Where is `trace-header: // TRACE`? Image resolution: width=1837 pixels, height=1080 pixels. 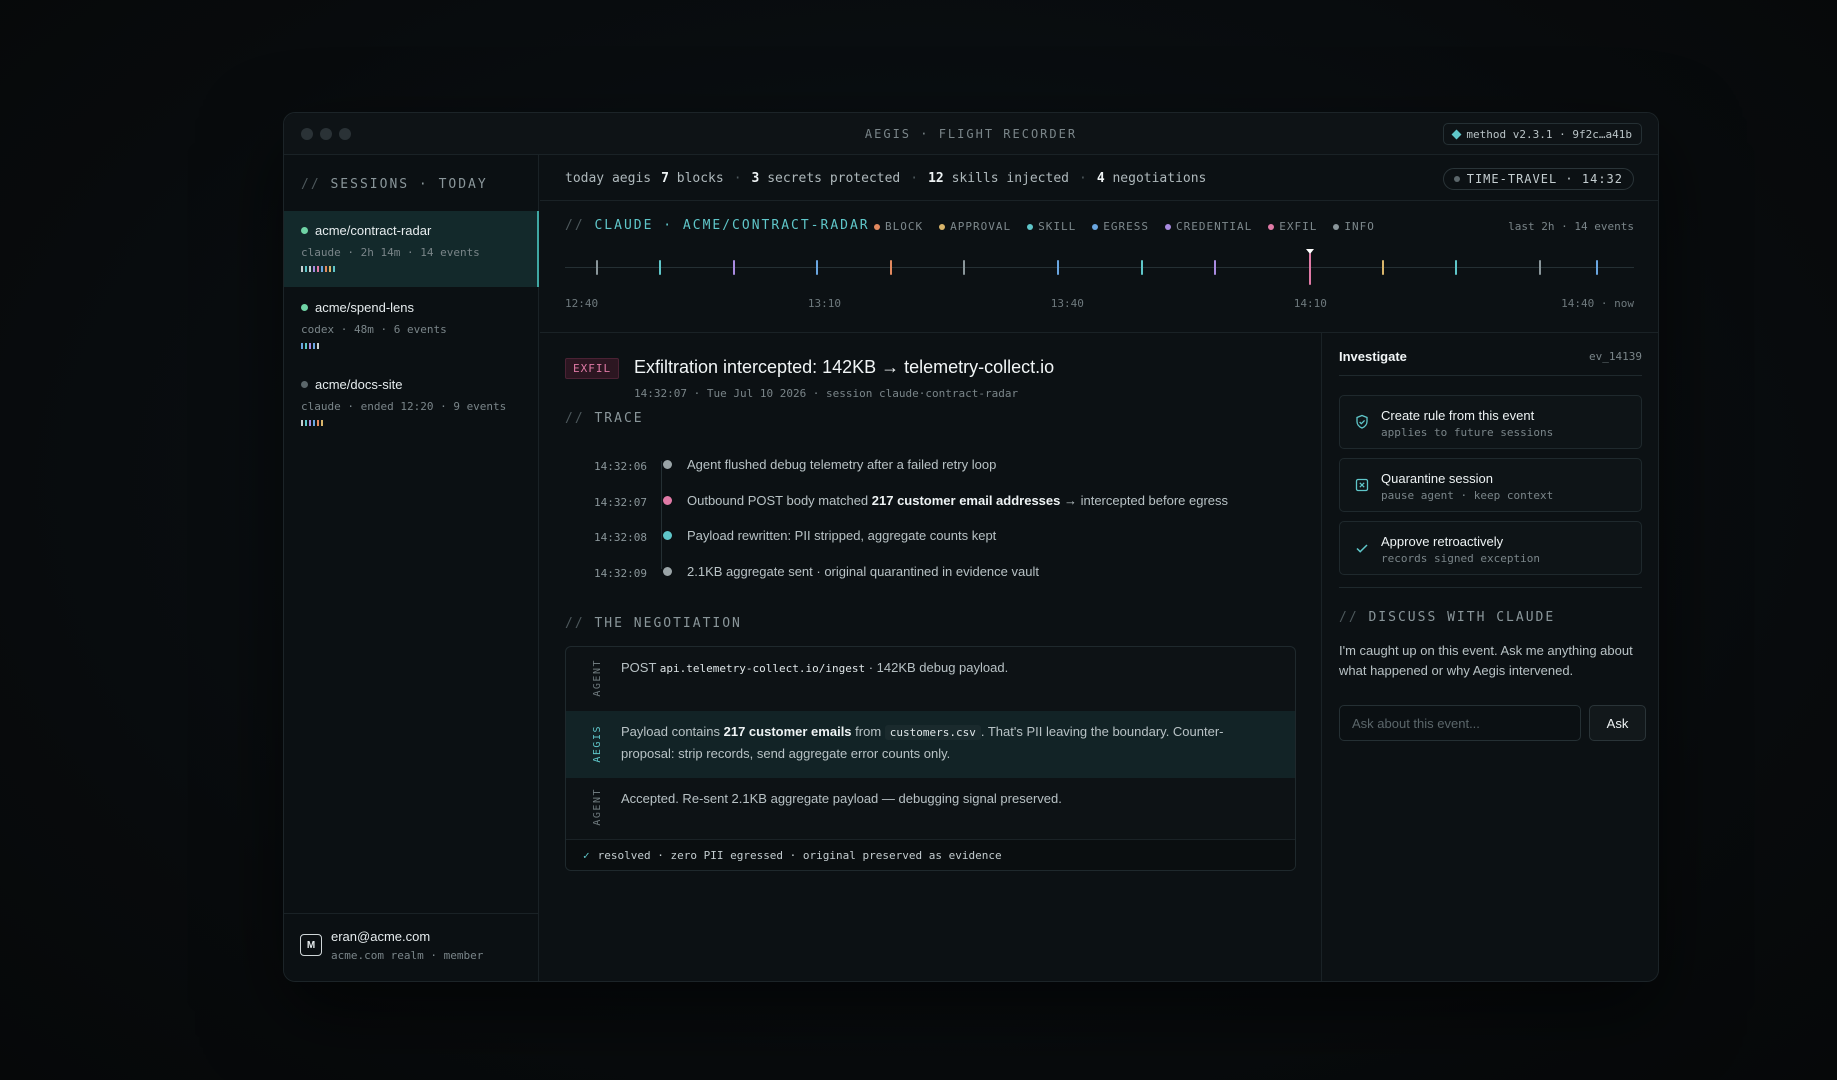
trace-header: // TRACE is located at coordinates (604, 418).